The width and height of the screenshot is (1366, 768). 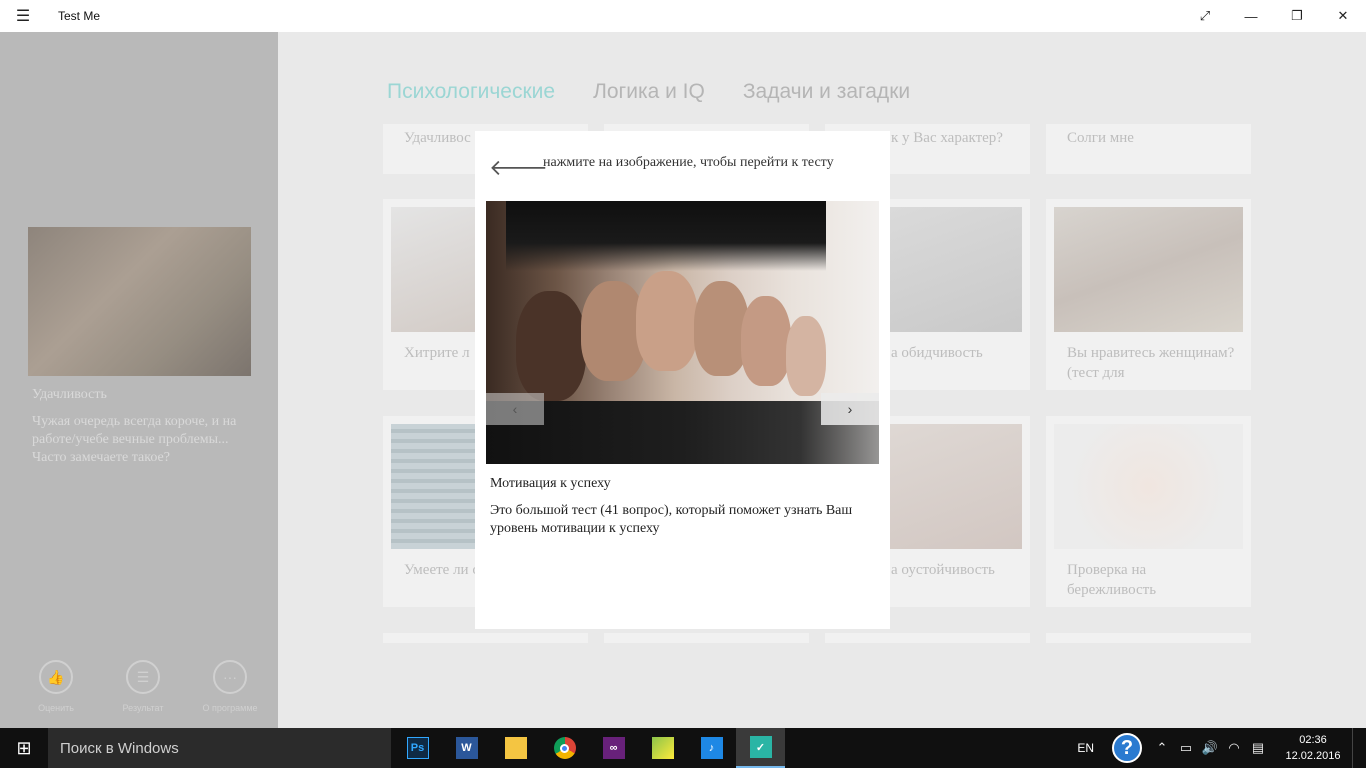 What do you see at coordinates (1162, 748) in the screenshot?
I see `chevron-up-icon: ⌃` at bounding box center [1162, 748].